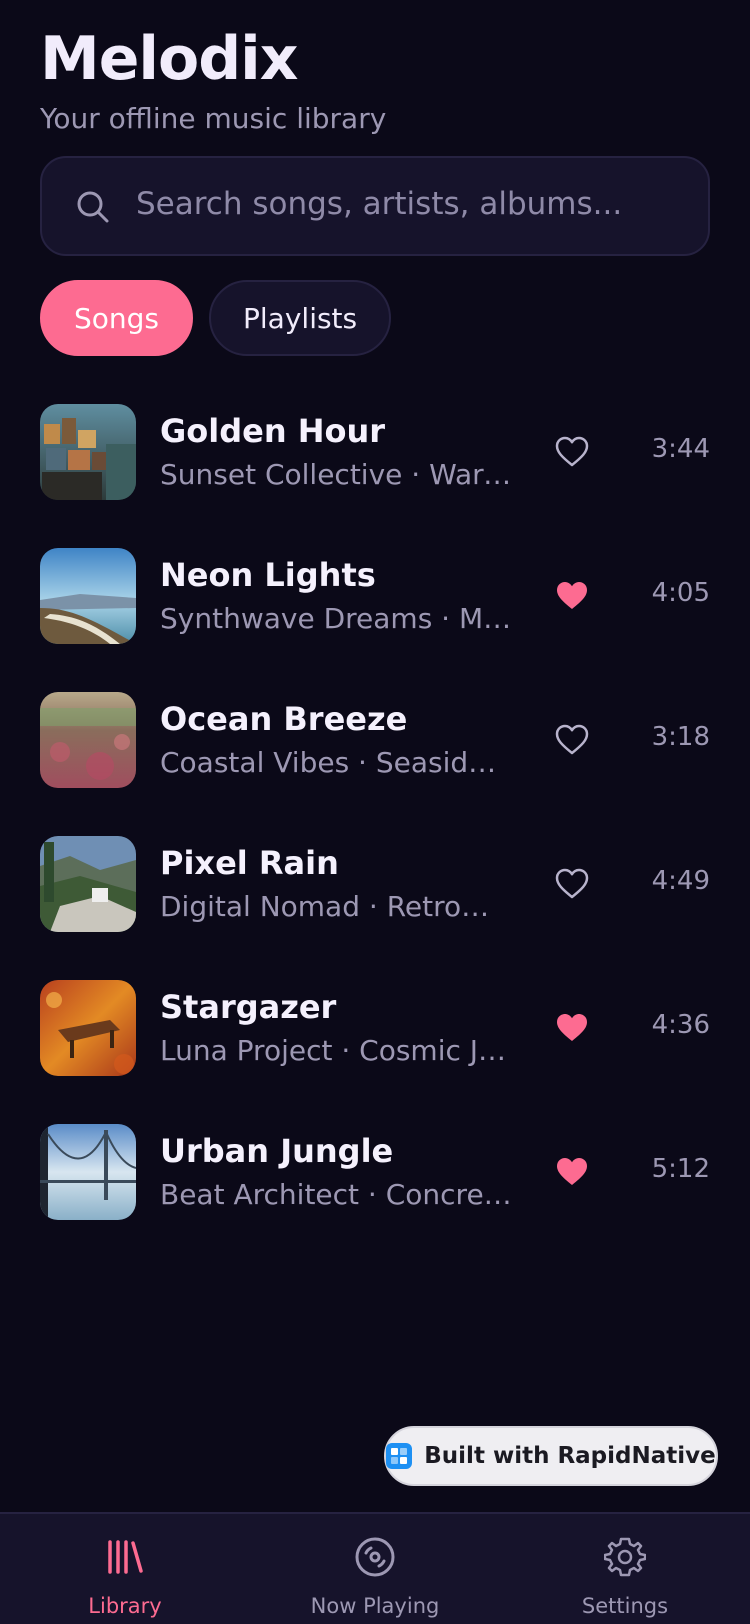  Describe the element at coordinates (680, 881) in the screenshot. I see `song-duration: 4:49` at that location.